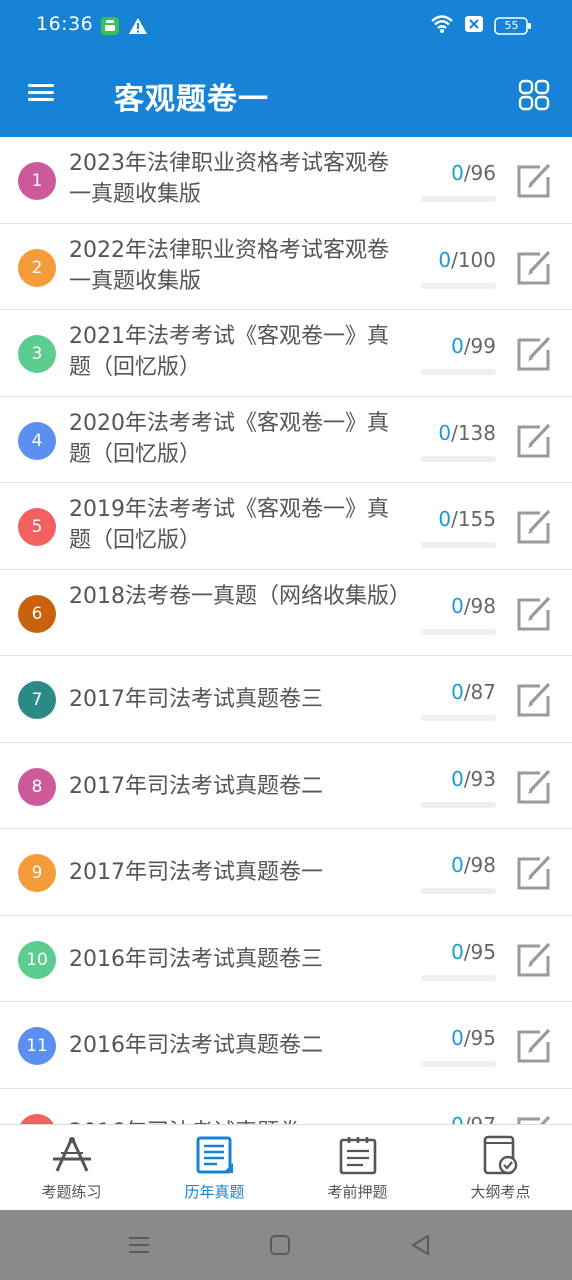  What do you see at coordinates (473, 259) in the screenshot?
I see `item-progress-total: /100` at bounding box center [473, 259].